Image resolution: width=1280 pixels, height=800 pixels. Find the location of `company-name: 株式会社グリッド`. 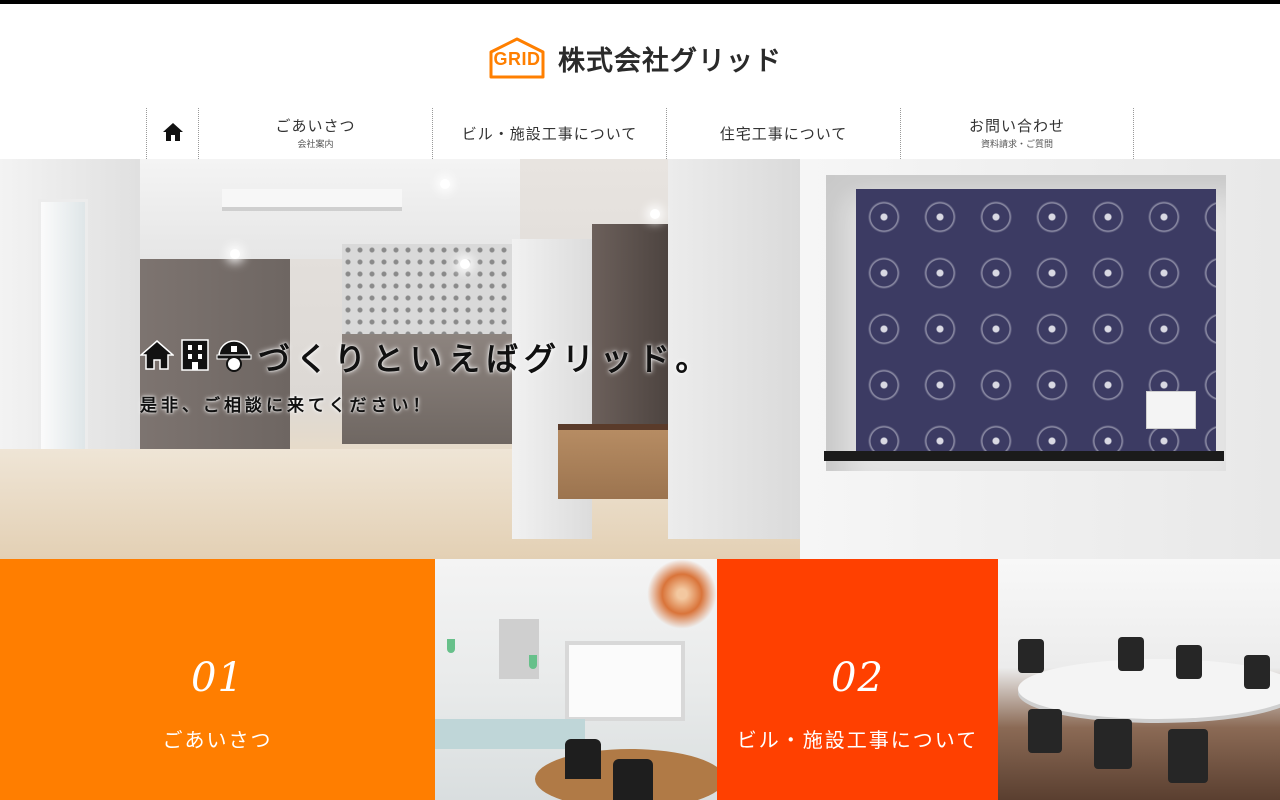

company-name: 株式会社グリッド is located at coordinates (670, 61).